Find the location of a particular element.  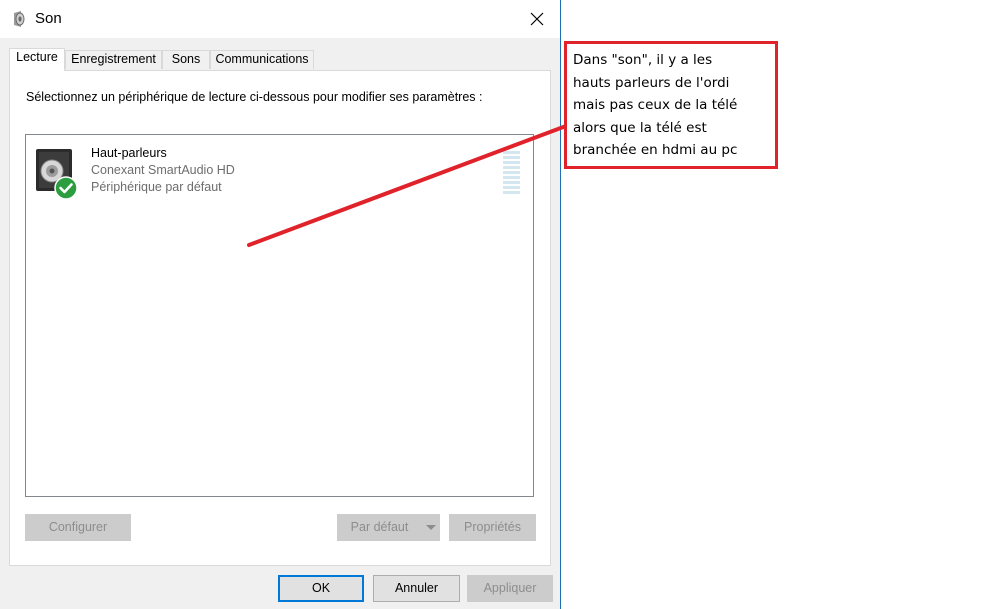

speaker-icon is located at coordinates (57, 174).